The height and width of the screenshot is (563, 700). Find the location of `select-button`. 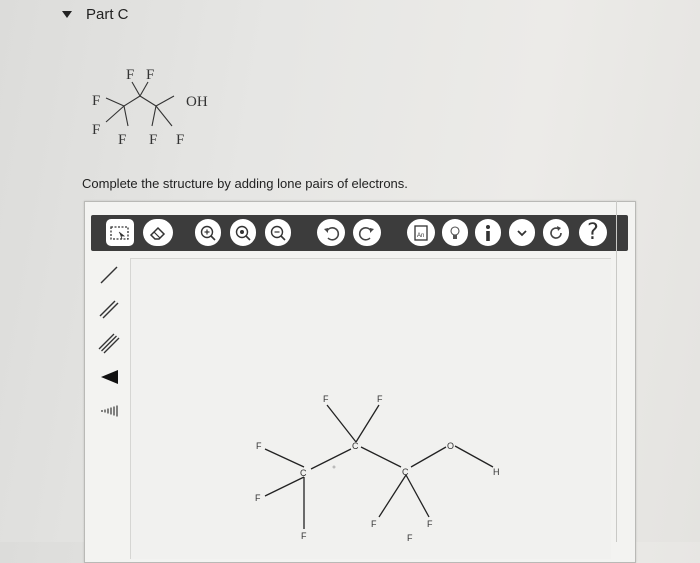

select-button is located at coordinates (120, 232).